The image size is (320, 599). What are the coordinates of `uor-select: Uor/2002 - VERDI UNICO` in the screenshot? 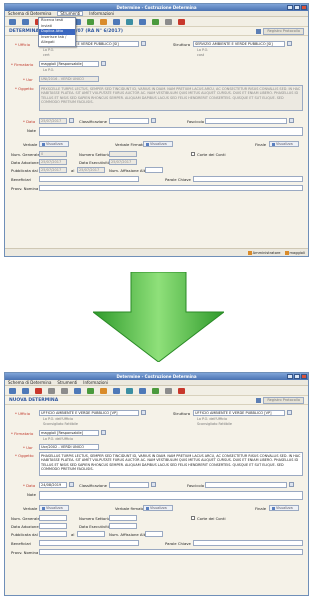 It's located at (69, 447).